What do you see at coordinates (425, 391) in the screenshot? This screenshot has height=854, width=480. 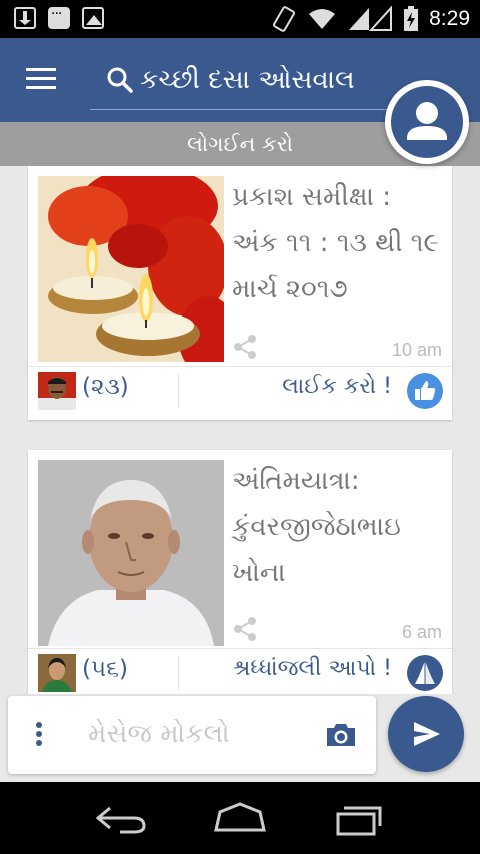 I see `thumbs-up-icon` at bounding box center [425, 391].